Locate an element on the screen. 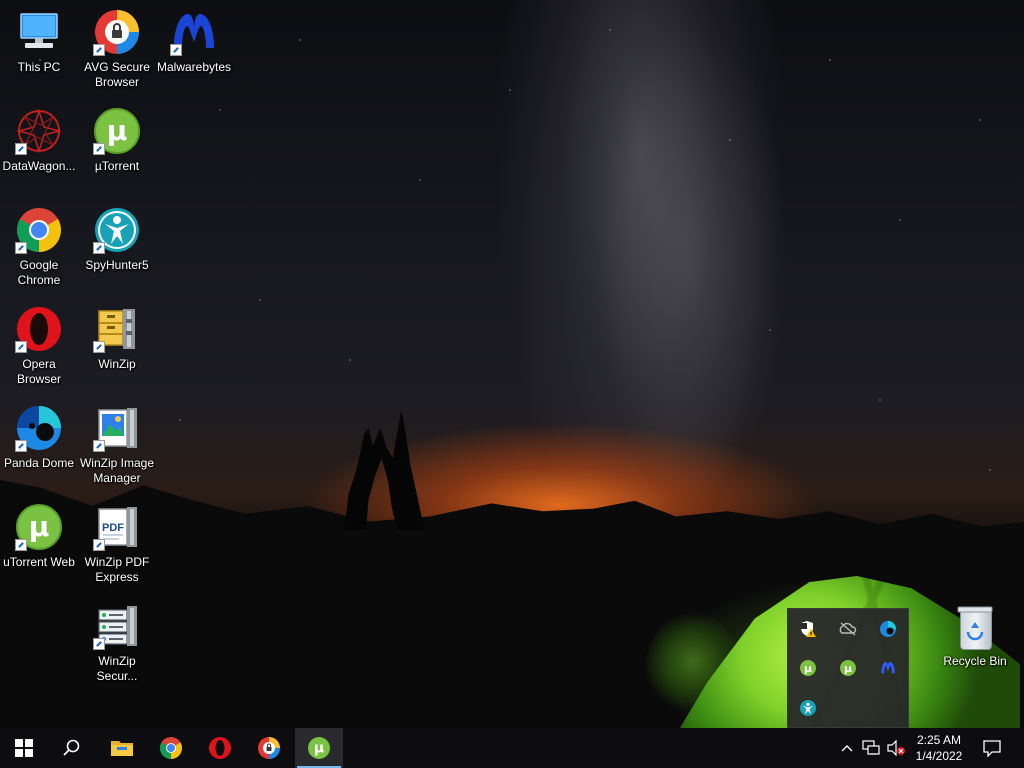 Image resolution: width=1024 pixels, height=768 pixels. volume-muted-icon is located at coordinates (896, 748).